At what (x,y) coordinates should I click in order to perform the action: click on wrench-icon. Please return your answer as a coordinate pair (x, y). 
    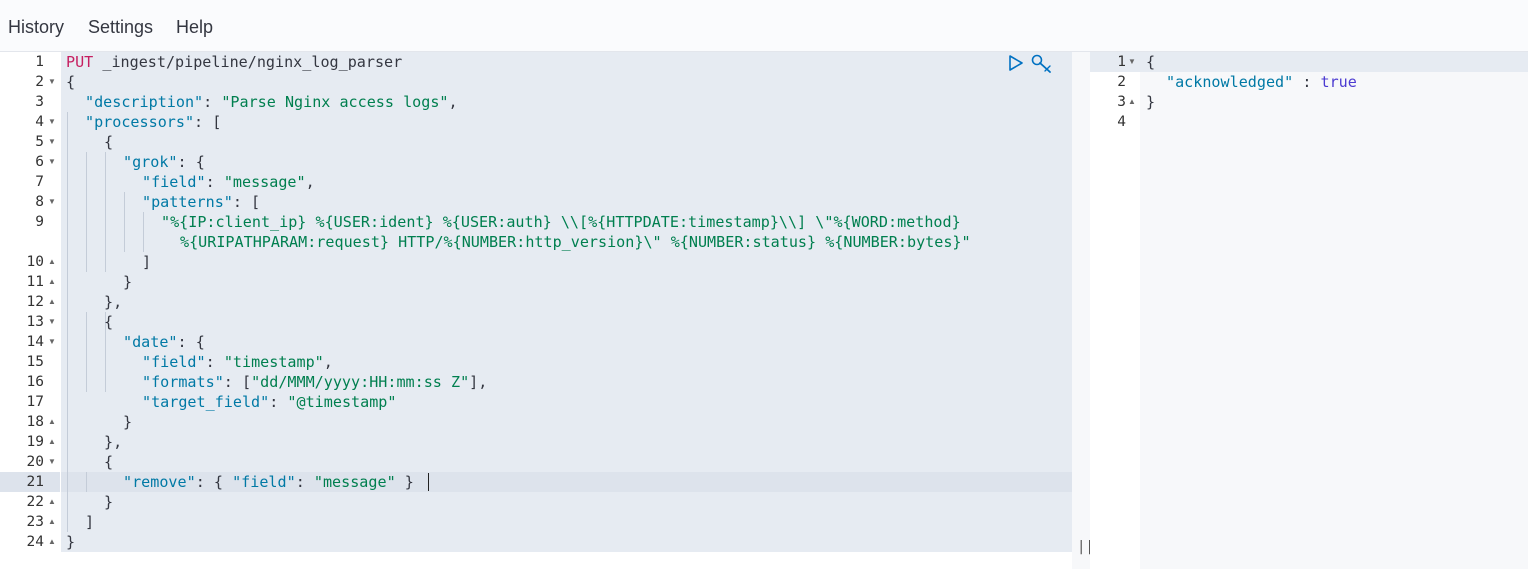
    Looking at the image, I should click on (1042, 66).